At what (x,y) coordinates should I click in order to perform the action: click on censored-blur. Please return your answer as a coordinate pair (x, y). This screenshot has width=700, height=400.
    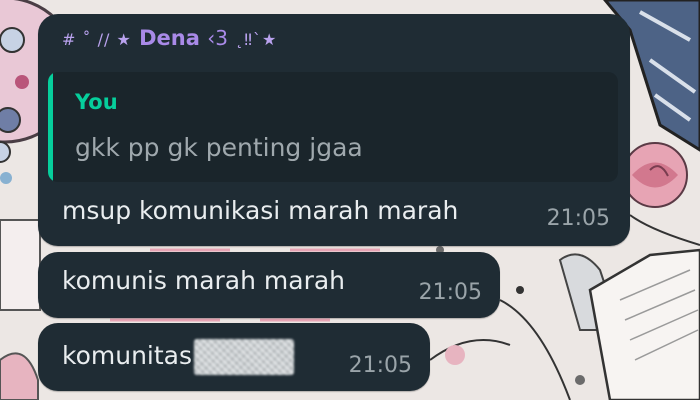
    Looking at the image, I should click on (244, 357).